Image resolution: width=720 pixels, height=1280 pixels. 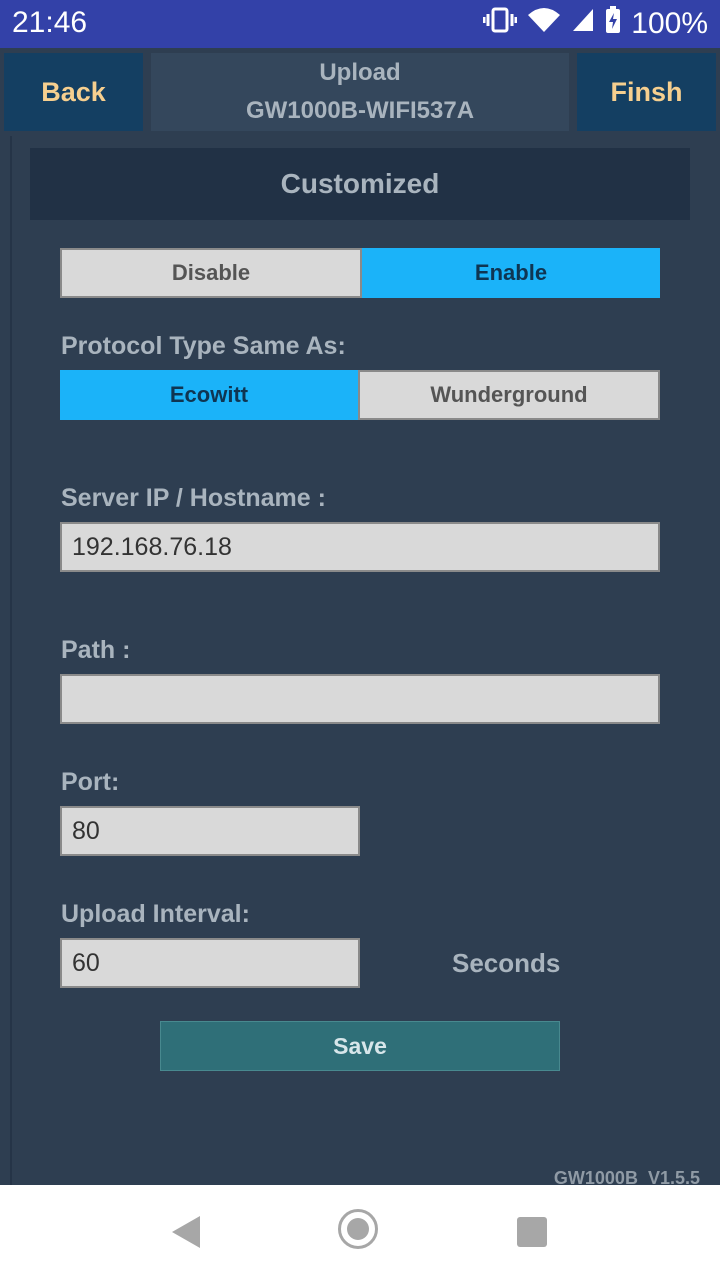 What do you see at coordinates (583, 24) in the screenshot?
I see `signal-icon` at bounding box center [583, 24].